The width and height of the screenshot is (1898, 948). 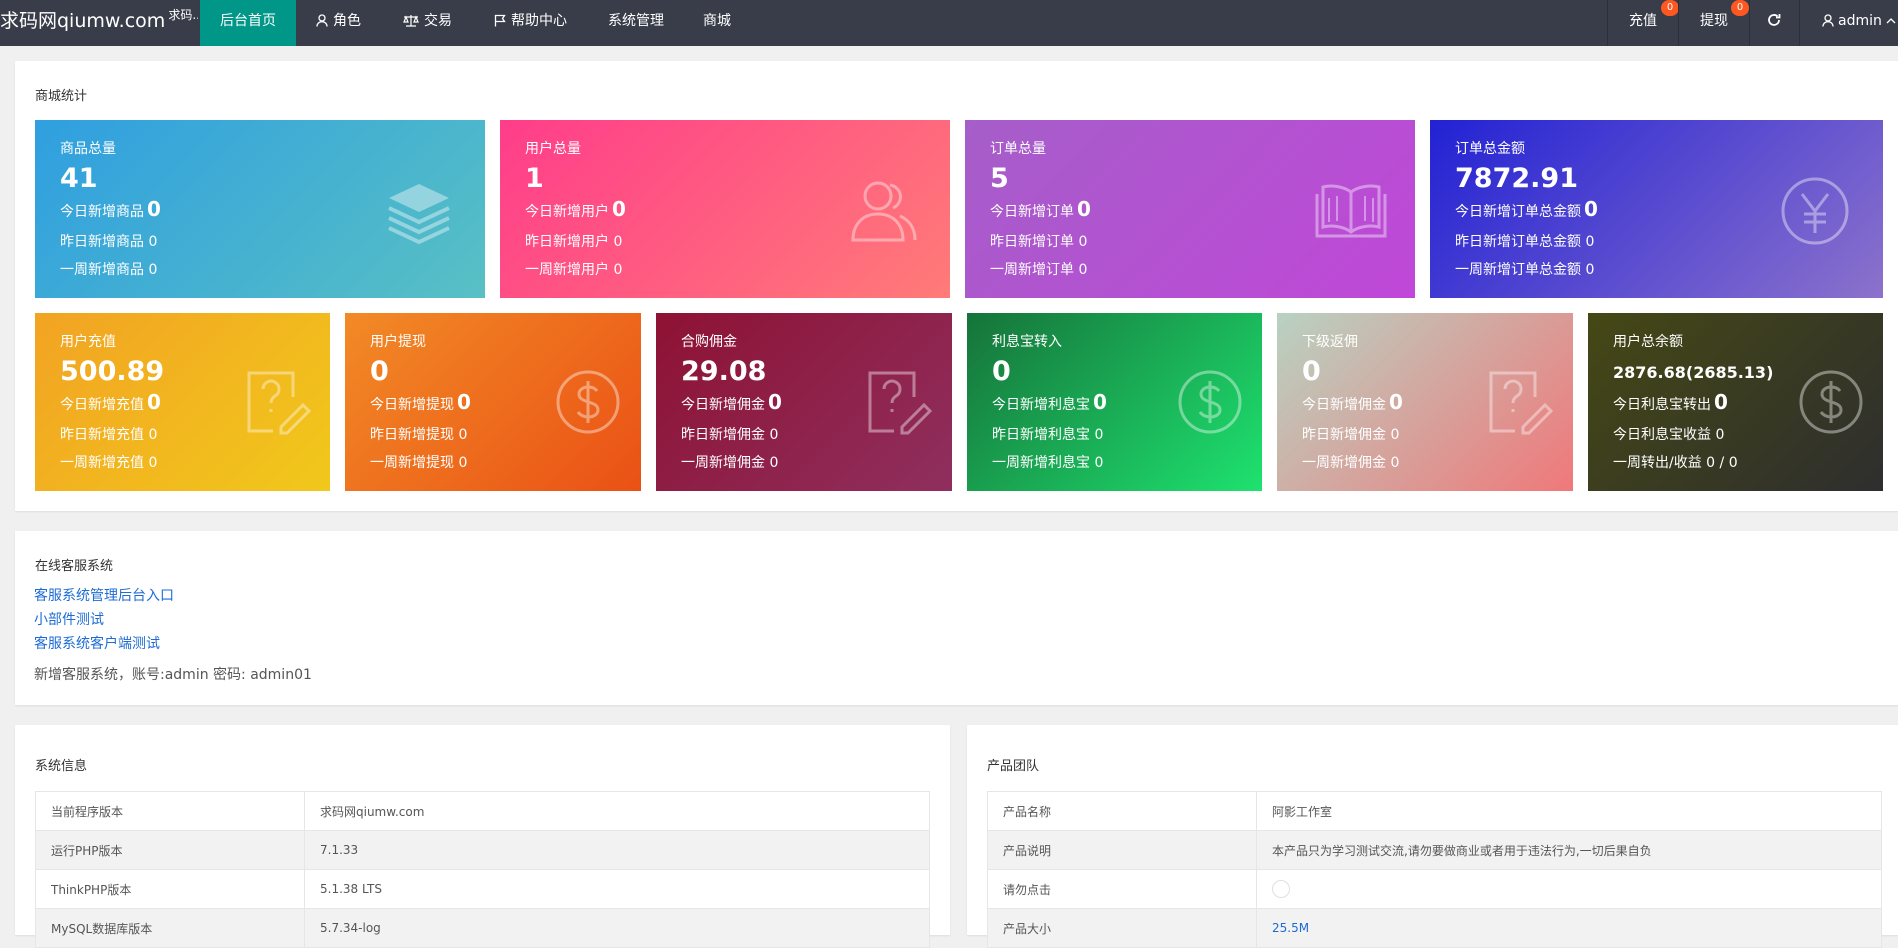 I want to click on yen-icon, so click(x=1815, y=211).